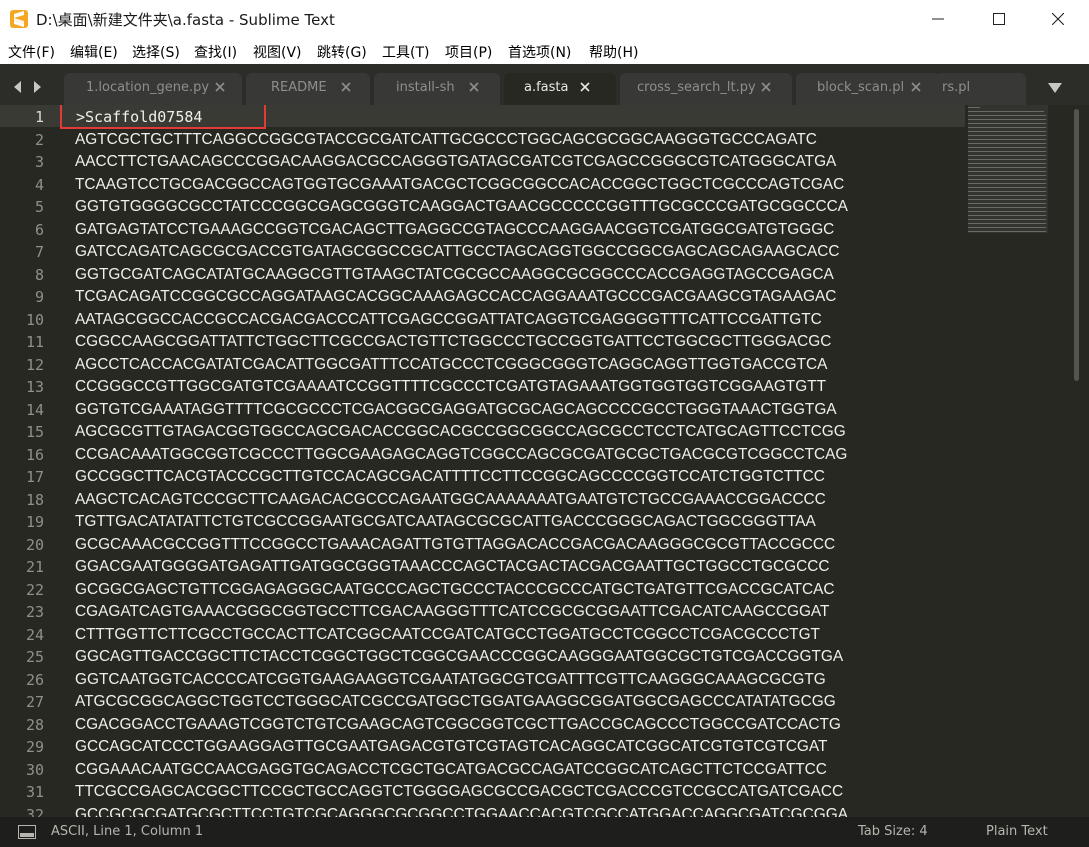 The width and height of the screenshot is (1089, 847). What do you see at coordinates (1076, 245) in the screenshot?
I see `scrollbar-thumb` at bounding box center [1076, 245].